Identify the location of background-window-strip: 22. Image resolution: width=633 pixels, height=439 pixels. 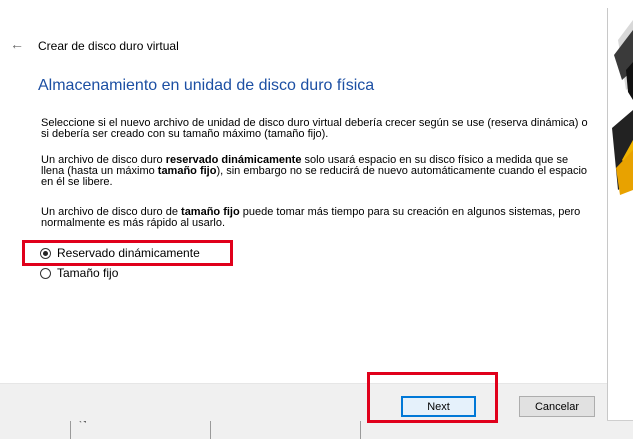
(316, 426).